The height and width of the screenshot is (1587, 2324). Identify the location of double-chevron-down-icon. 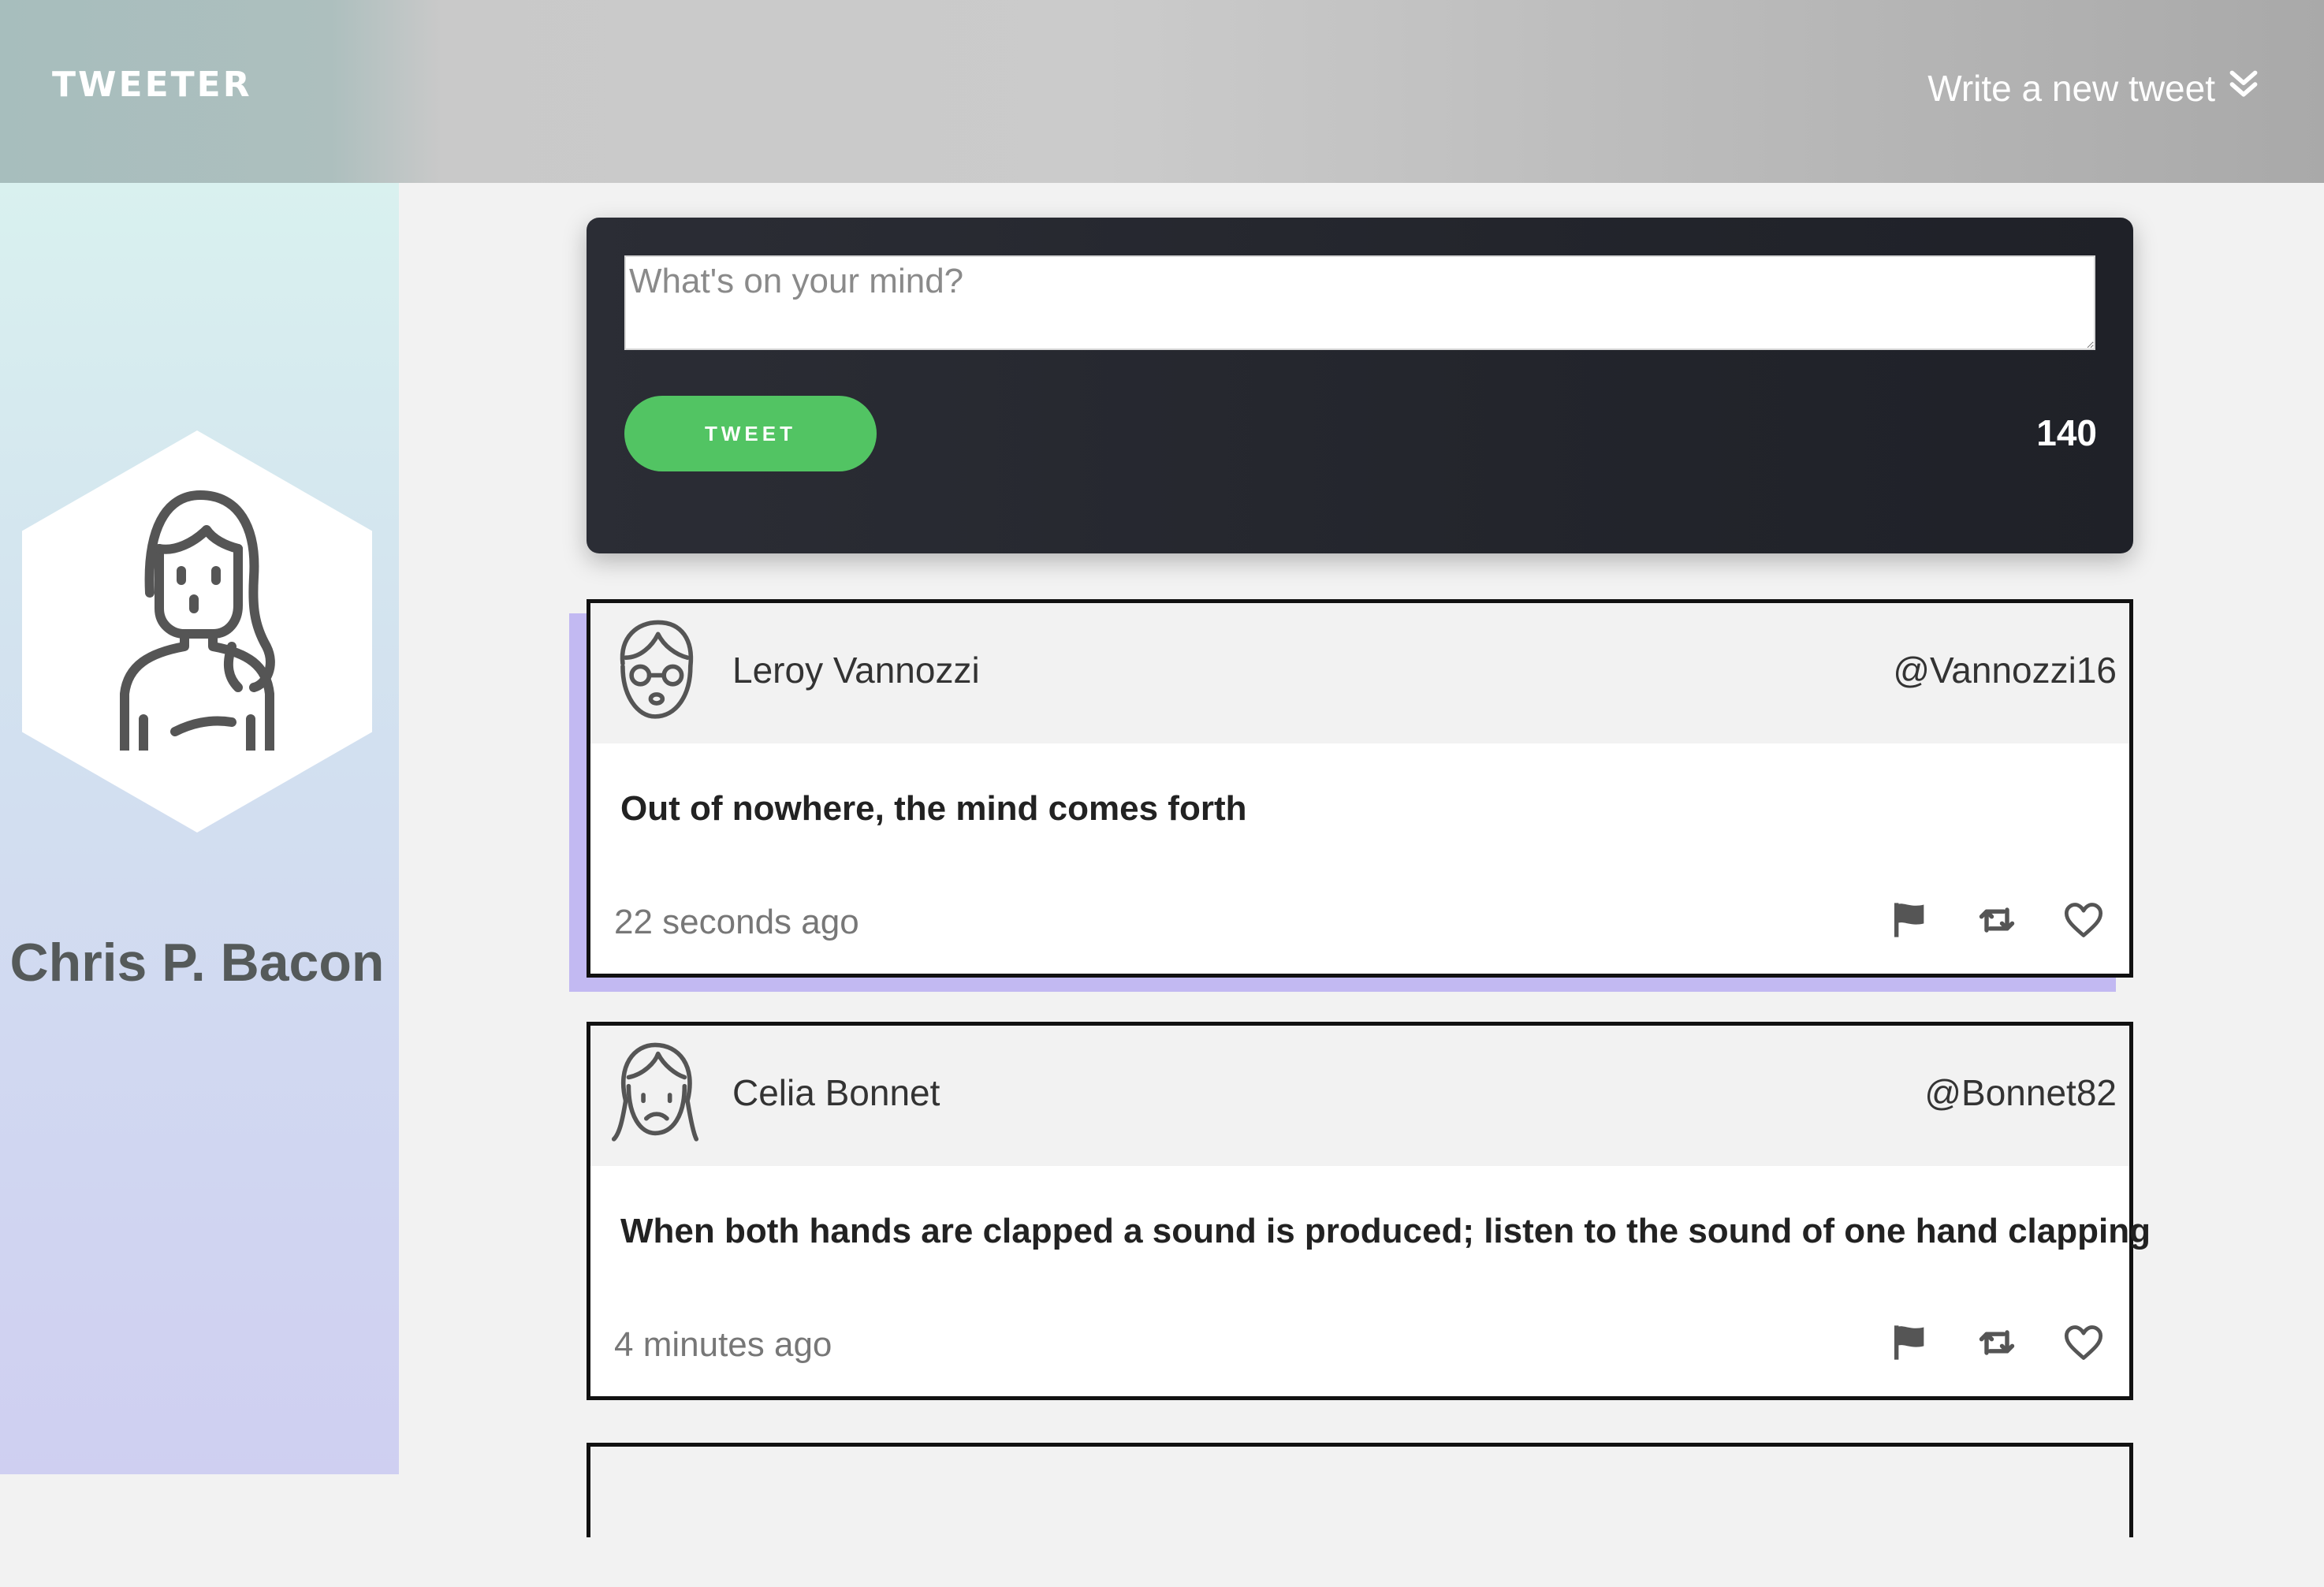
(2243, 88).